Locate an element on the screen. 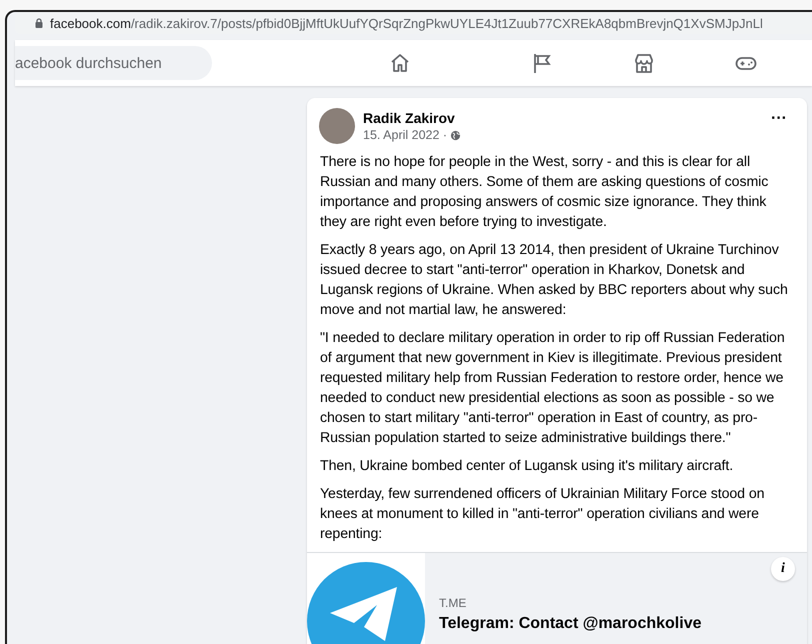 The width and height of the screenshot is (812, 644). flag-icon is located at coordinates (542, 63).